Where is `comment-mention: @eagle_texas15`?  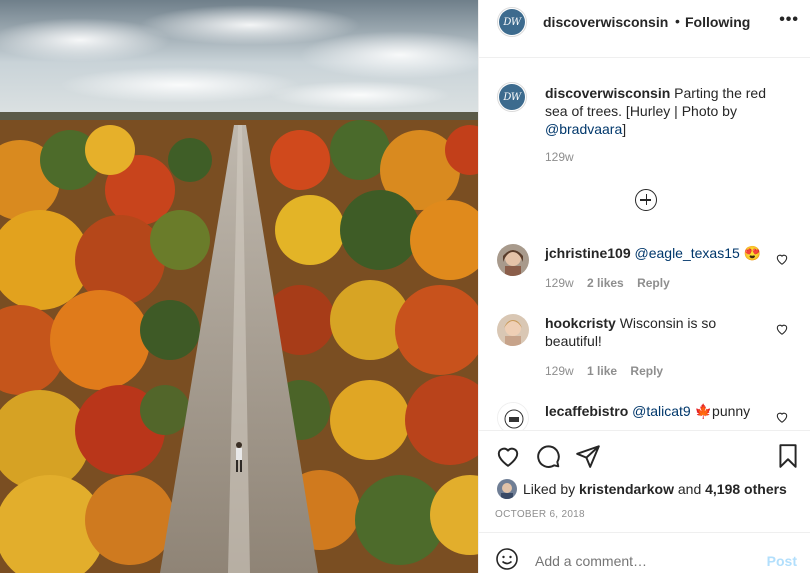 comment-mention: @eagle_texas15 is located at coordinates (687, 253).